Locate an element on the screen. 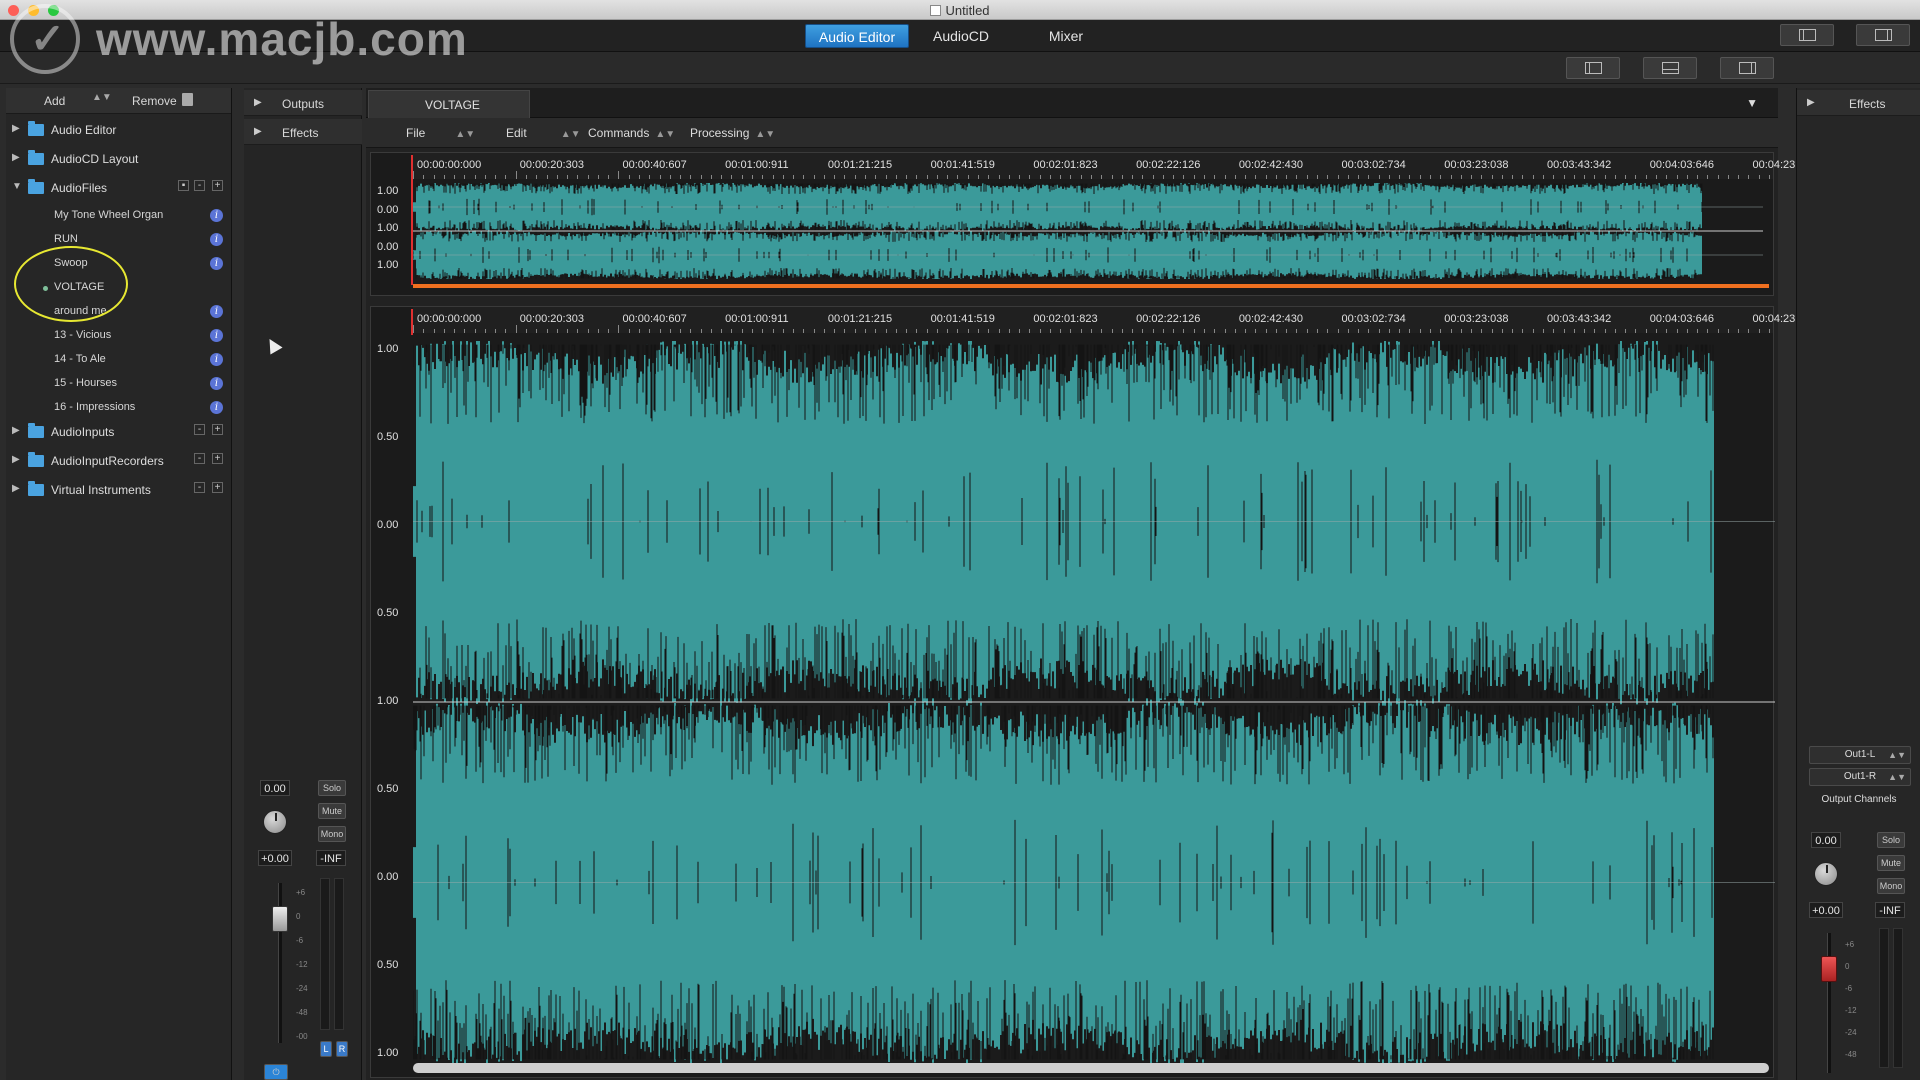  menu-commands: Commands ▲▼ is located at coordinates (631, 133).